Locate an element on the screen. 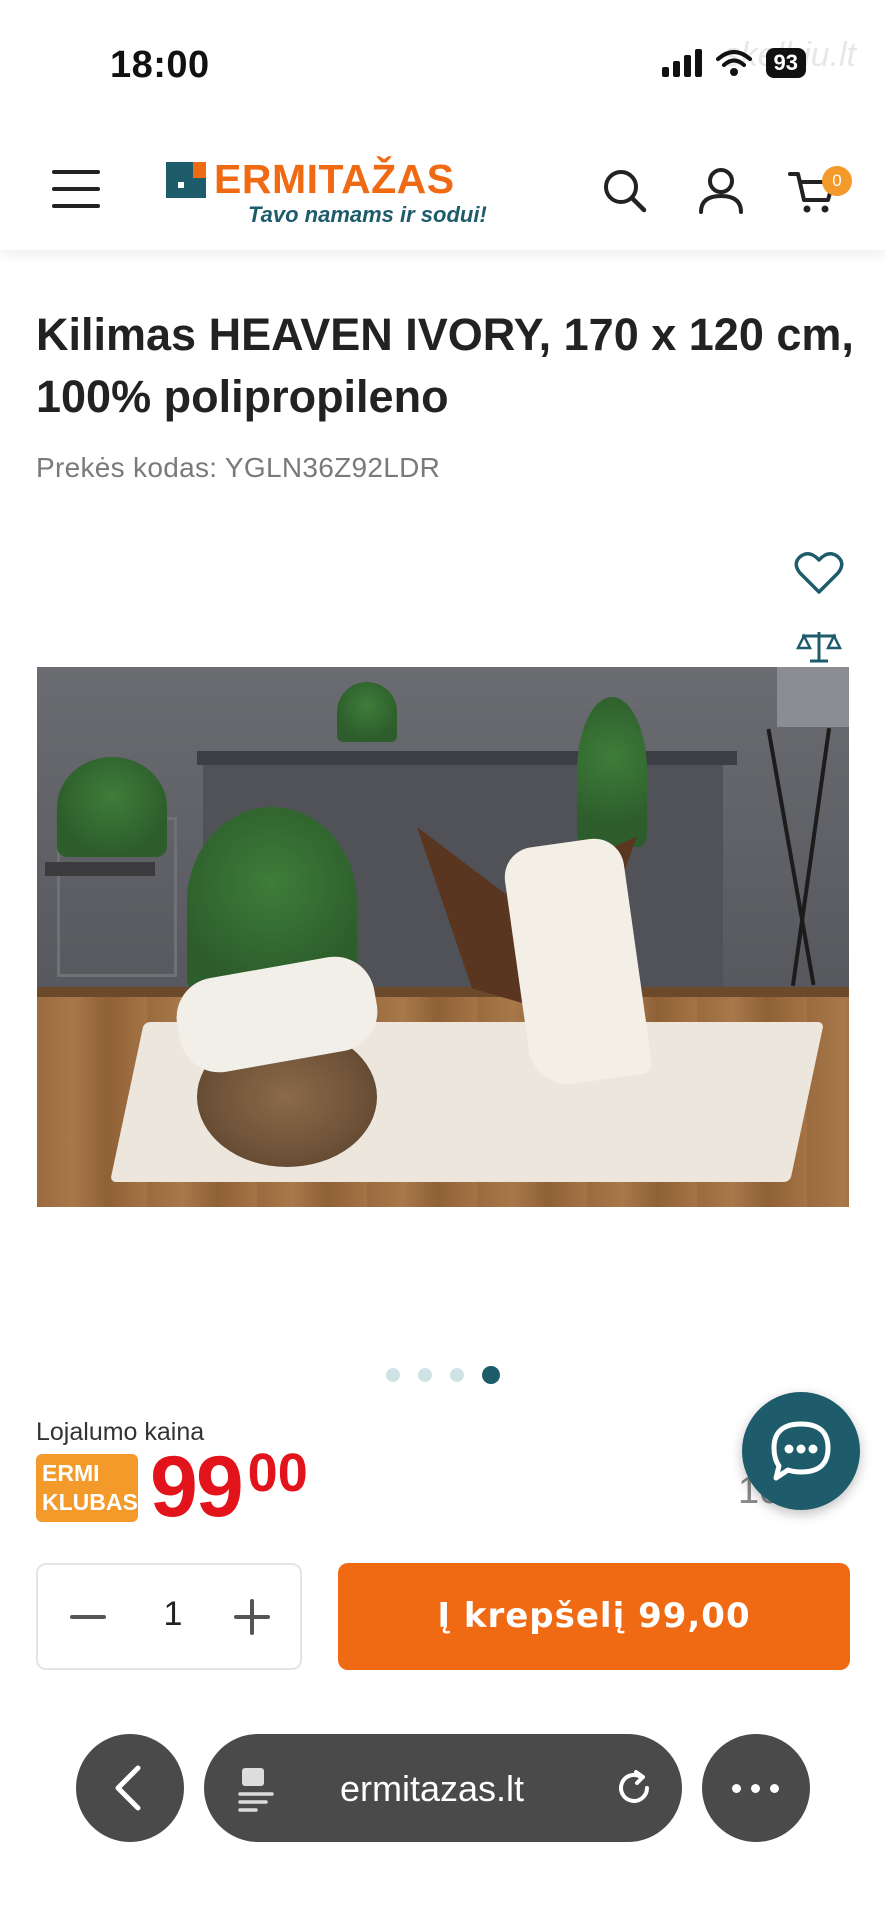  signal-icon is located at coordinates (681, 63).